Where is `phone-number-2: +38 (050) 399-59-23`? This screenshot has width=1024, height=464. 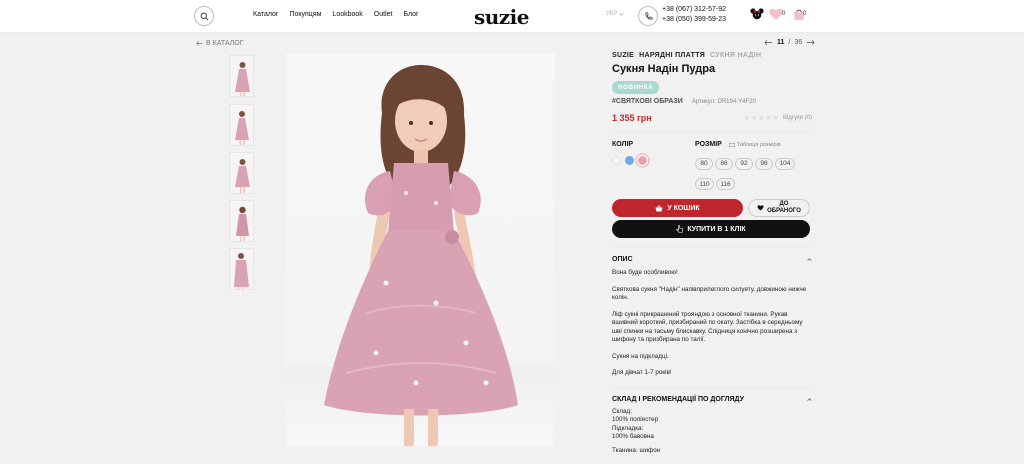
phone-number-2: +38 (050) 399-59-23 is located at coordinates (694, 20).